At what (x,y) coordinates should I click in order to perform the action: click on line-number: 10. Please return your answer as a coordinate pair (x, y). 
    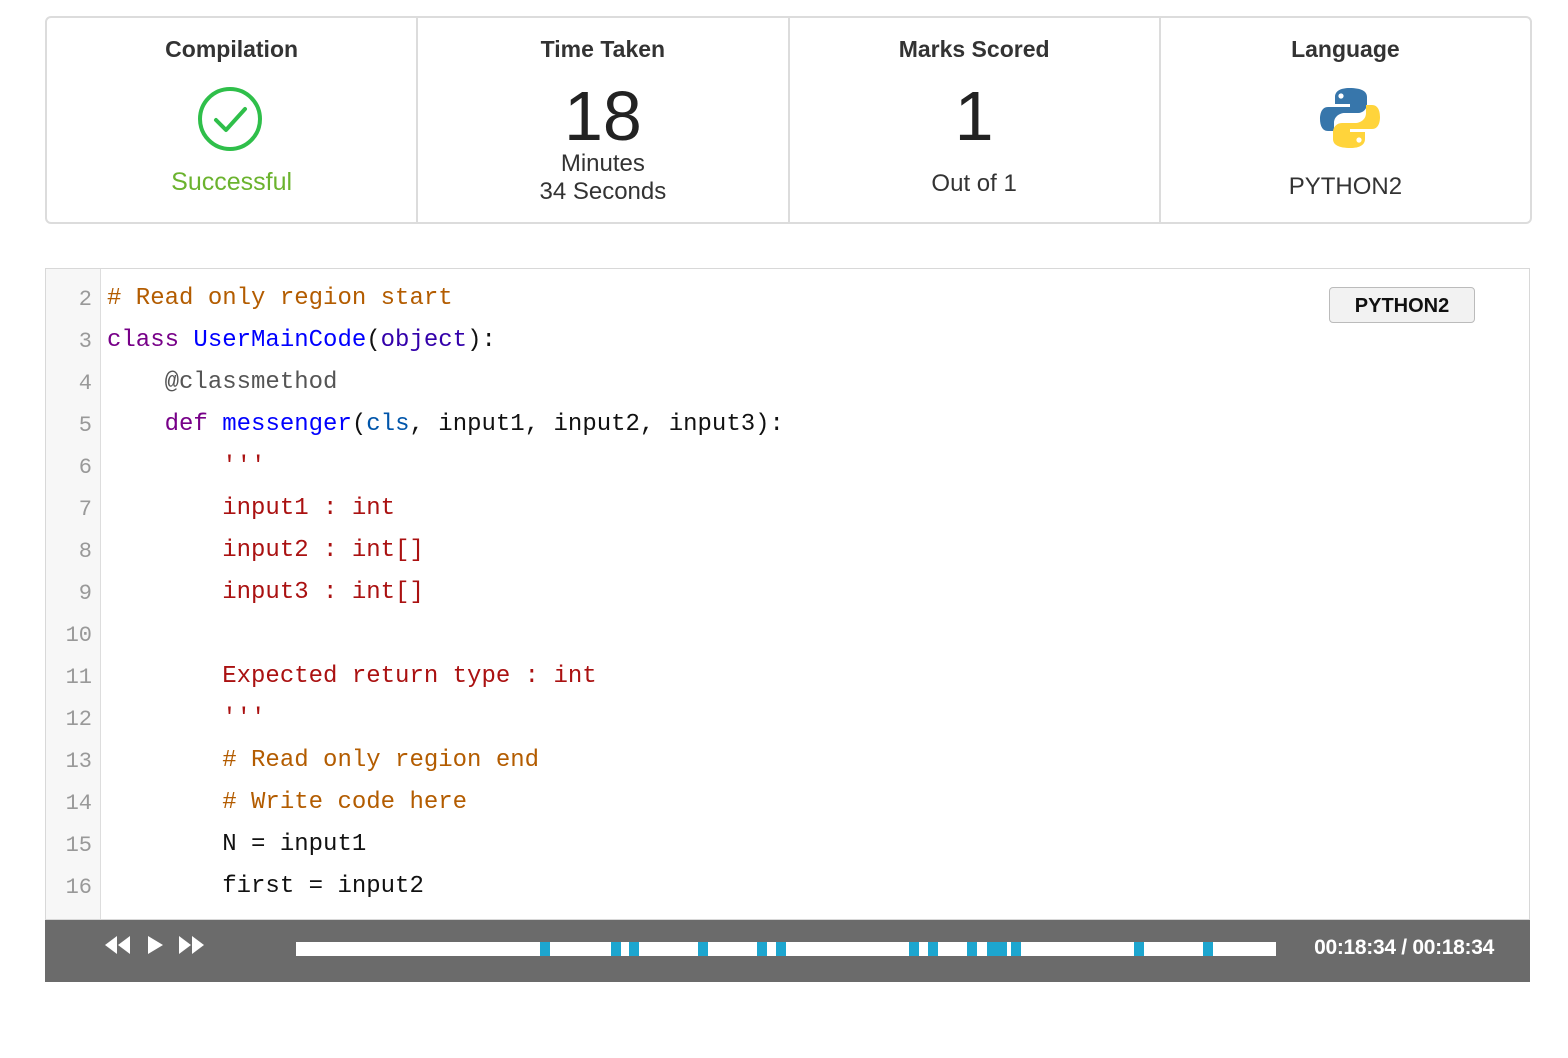
    Looking at the image, I should click on (78, 635).